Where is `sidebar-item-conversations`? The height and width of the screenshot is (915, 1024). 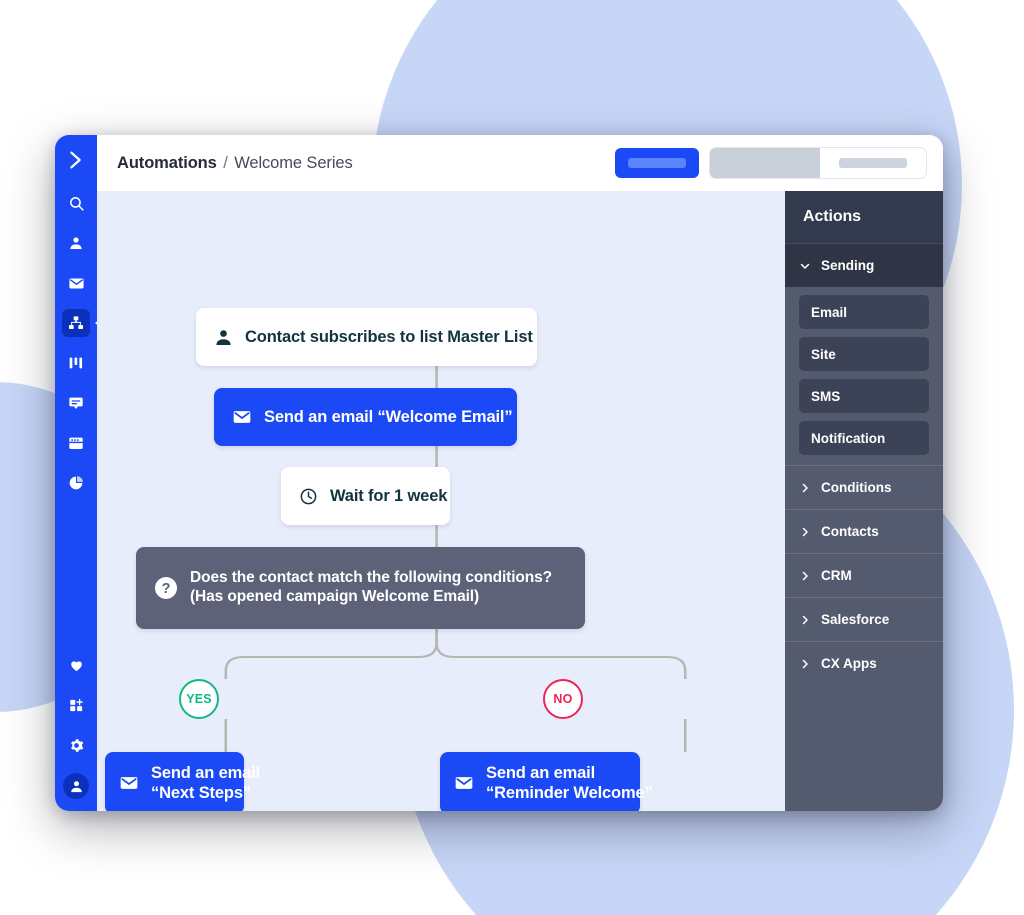 sidebar-item-conversations is located at coordinates (76, 403).